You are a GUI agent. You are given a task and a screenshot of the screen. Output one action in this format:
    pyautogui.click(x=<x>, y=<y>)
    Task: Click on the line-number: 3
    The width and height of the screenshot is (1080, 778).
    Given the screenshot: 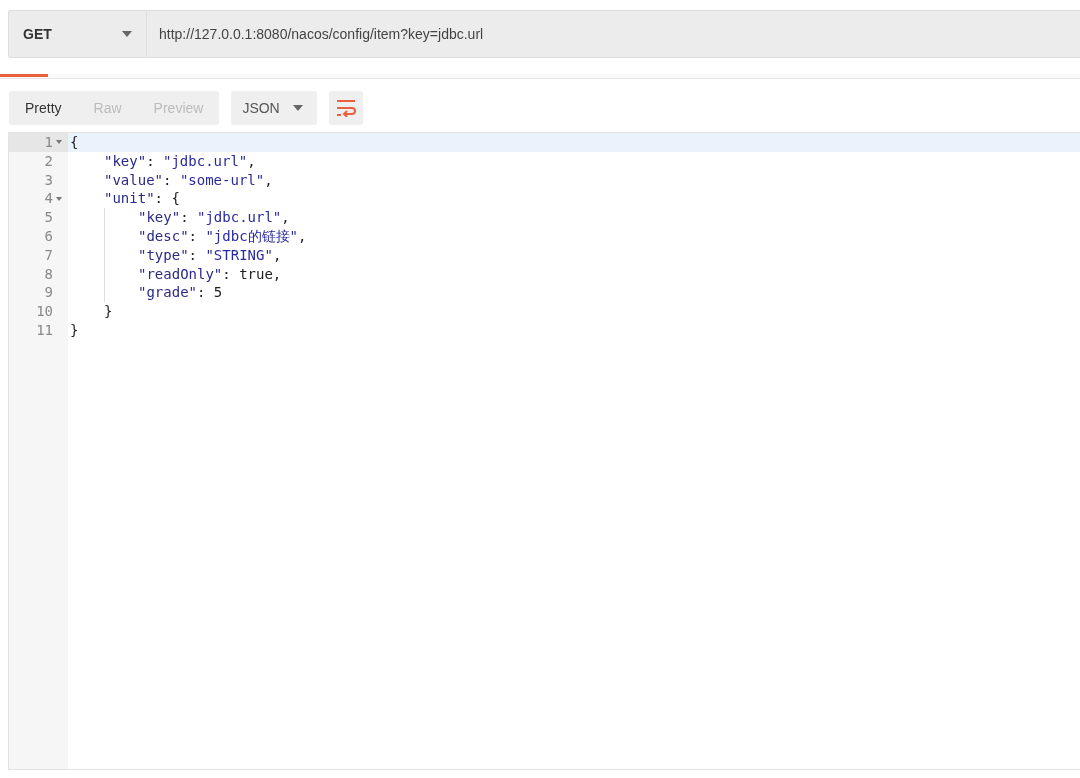 What is the action you would take?
    pyautogui.click(x=48, y=180)
    